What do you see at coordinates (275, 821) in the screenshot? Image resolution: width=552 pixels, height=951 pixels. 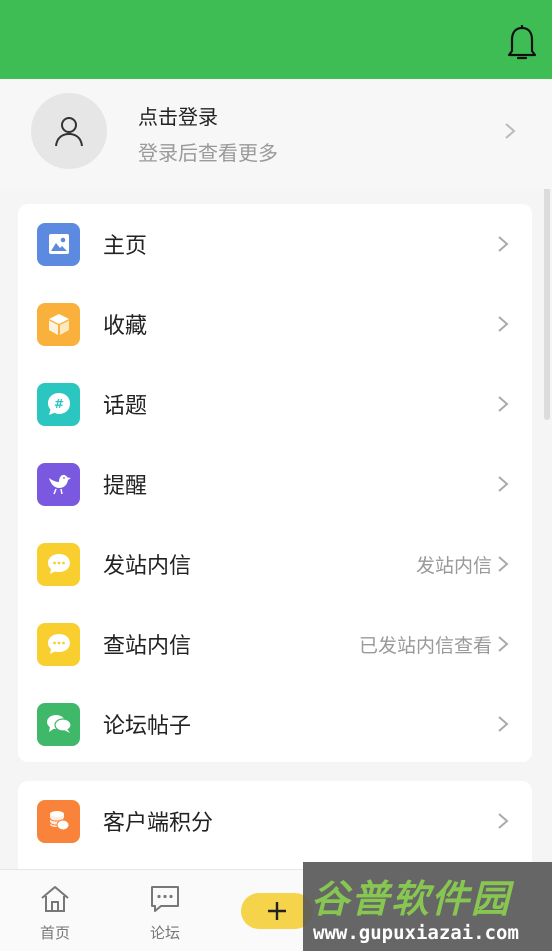 I see `menu-item-points: 客户端积分` at bounding box center [275, 821].